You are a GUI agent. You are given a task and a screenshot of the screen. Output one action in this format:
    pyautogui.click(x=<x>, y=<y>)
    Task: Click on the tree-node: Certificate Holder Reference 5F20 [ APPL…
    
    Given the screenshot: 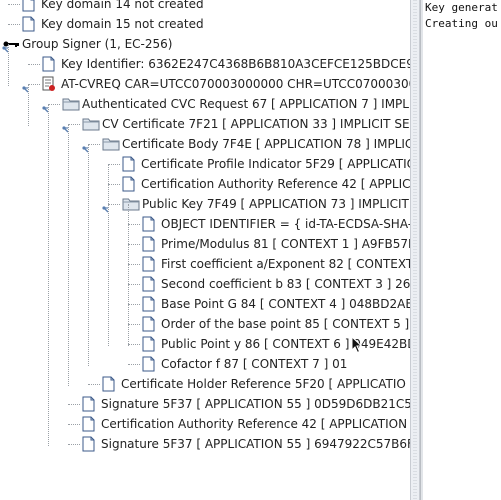 What is the action you would take?
    pyautogui.click(x=205, y=384)
    